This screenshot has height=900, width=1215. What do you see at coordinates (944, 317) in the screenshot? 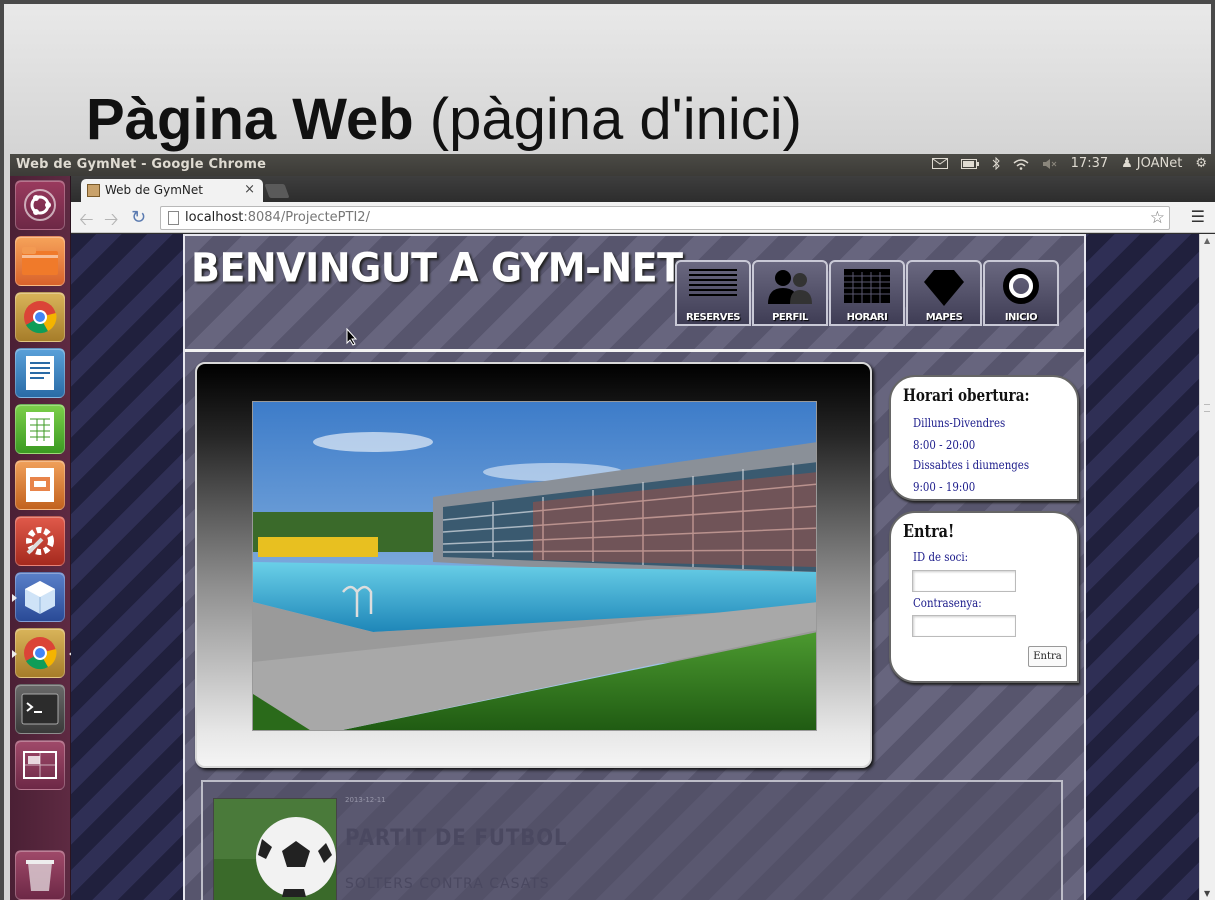
I see `nav-label: MAPES` at bounding box center [944, 317].